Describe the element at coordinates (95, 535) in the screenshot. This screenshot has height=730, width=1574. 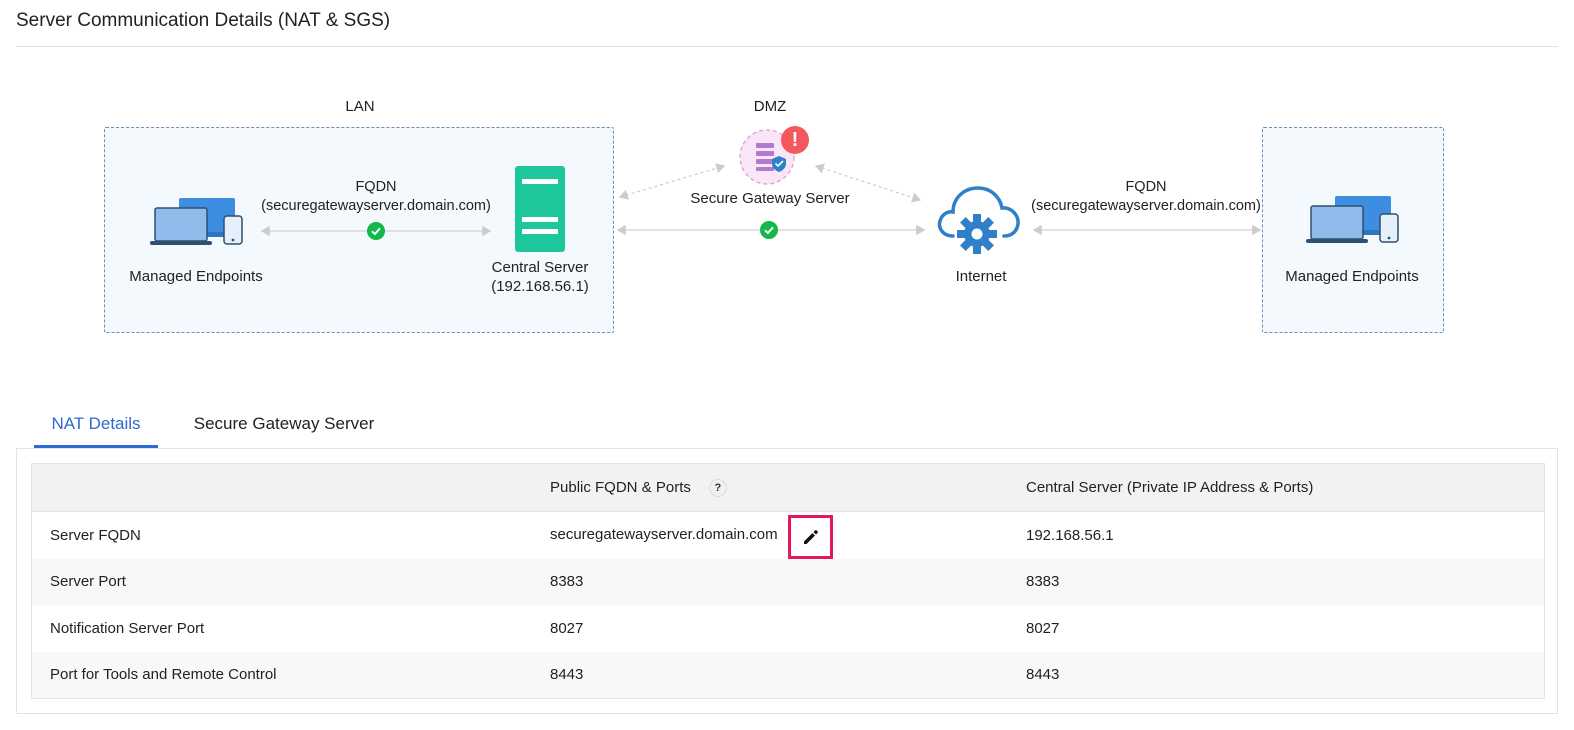
I see `row-label: Server FQDN` at that location.